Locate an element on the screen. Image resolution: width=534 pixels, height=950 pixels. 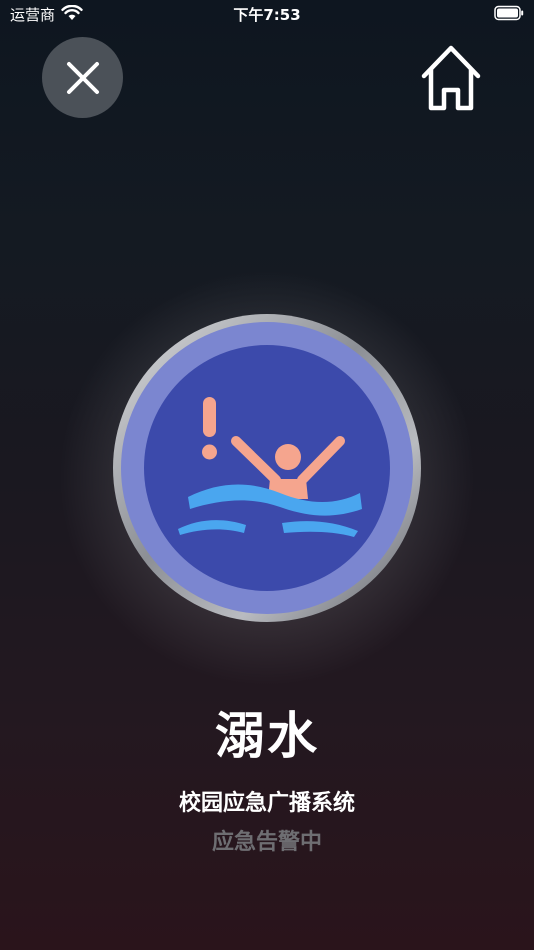
close-button is located at coordinates (82, 77).